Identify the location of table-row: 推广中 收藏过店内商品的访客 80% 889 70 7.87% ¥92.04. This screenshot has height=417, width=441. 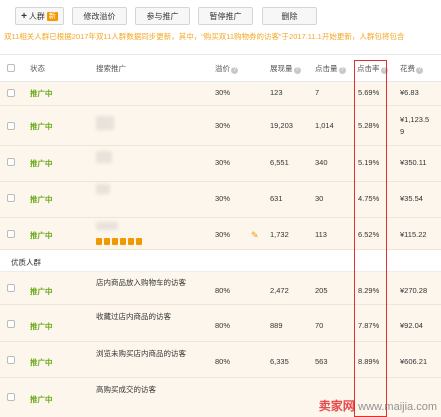
(220, 323).